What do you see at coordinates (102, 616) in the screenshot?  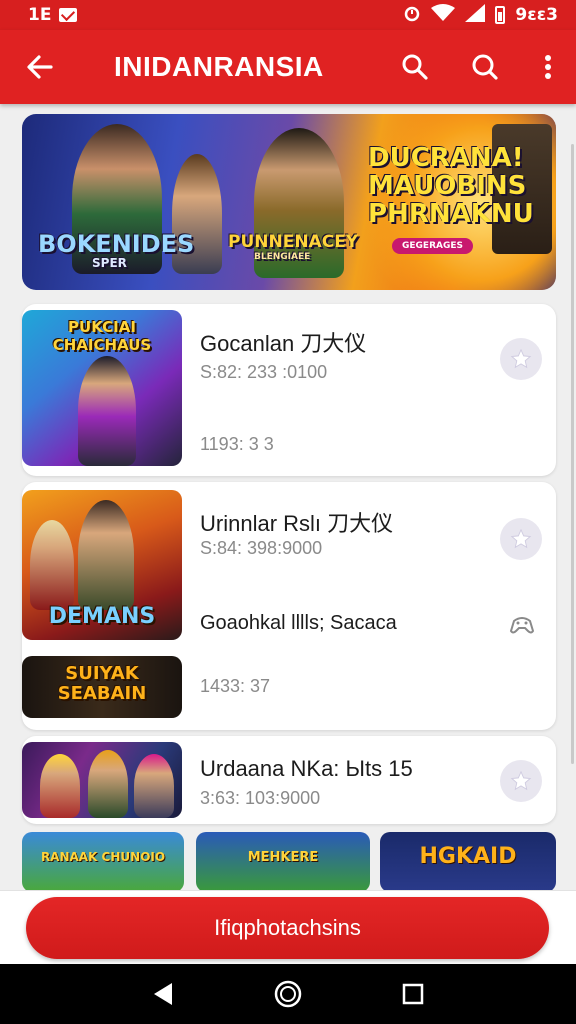 I see `thumbnail-label: DEMANS` at bounding box center [102, 616].